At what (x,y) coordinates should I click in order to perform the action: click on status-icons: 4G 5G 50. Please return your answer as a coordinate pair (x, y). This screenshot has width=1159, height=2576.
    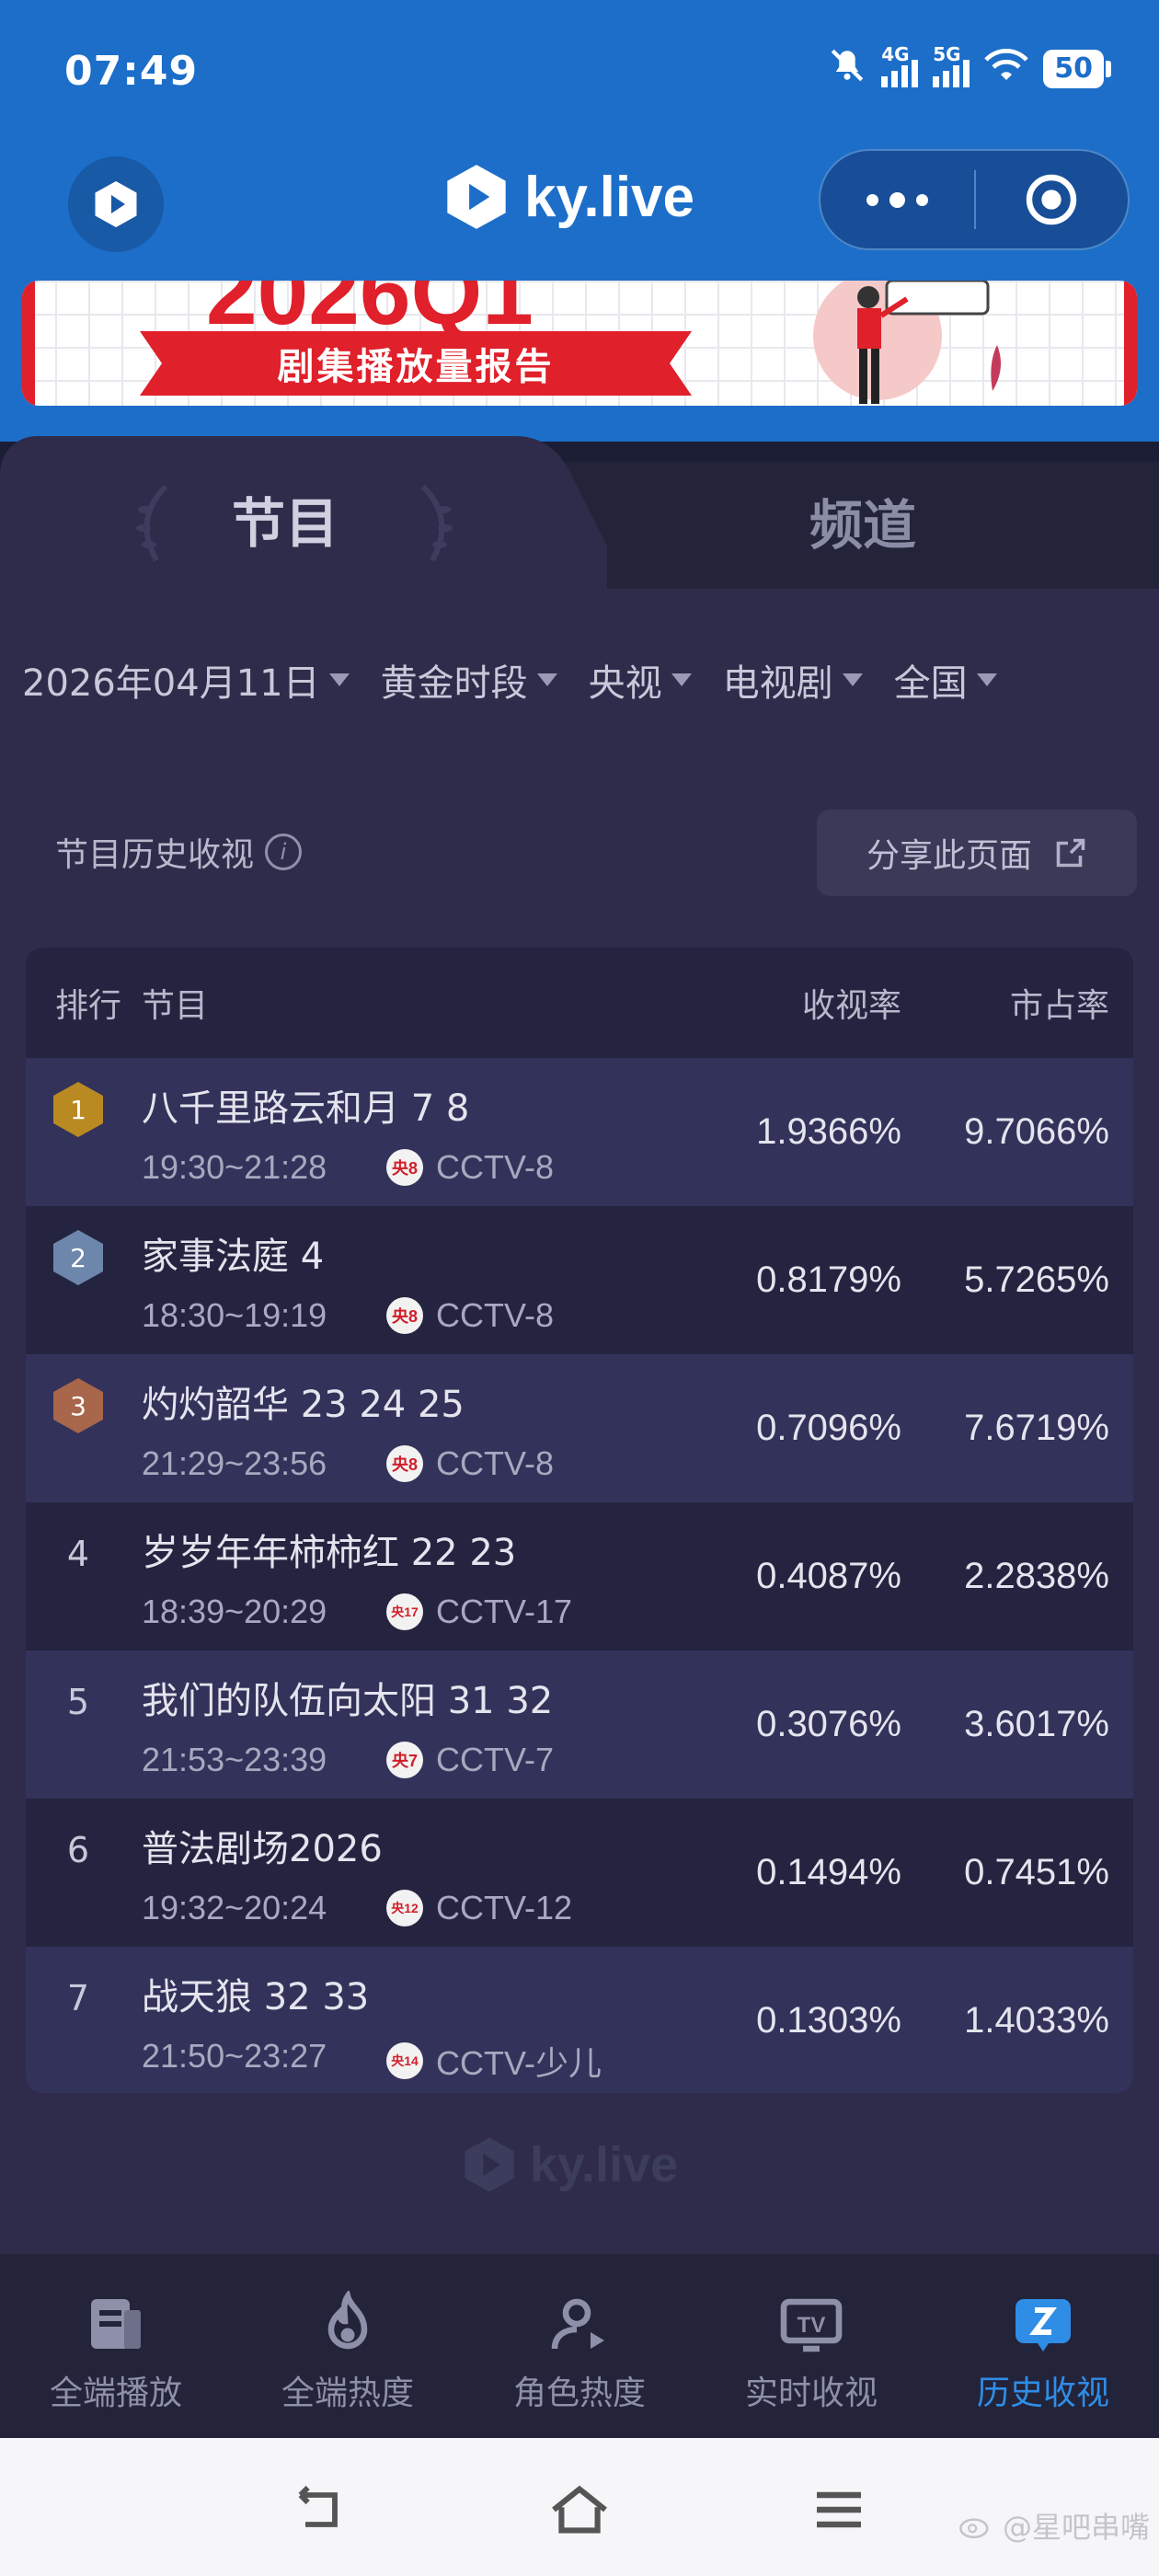
    Looking at the image, I should click on (969, 67).